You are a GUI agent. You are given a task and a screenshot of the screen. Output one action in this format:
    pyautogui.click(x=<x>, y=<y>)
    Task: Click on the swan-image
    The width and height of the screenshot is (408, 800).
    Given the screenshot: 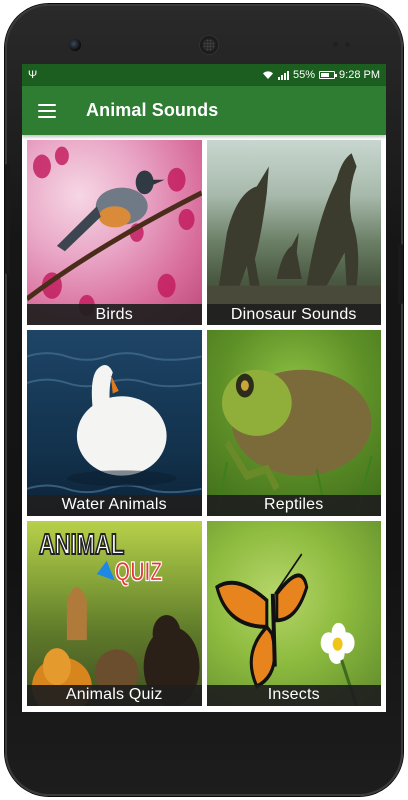 What is the action you would take?
    pyautogui.click(x=114, y=423)
    